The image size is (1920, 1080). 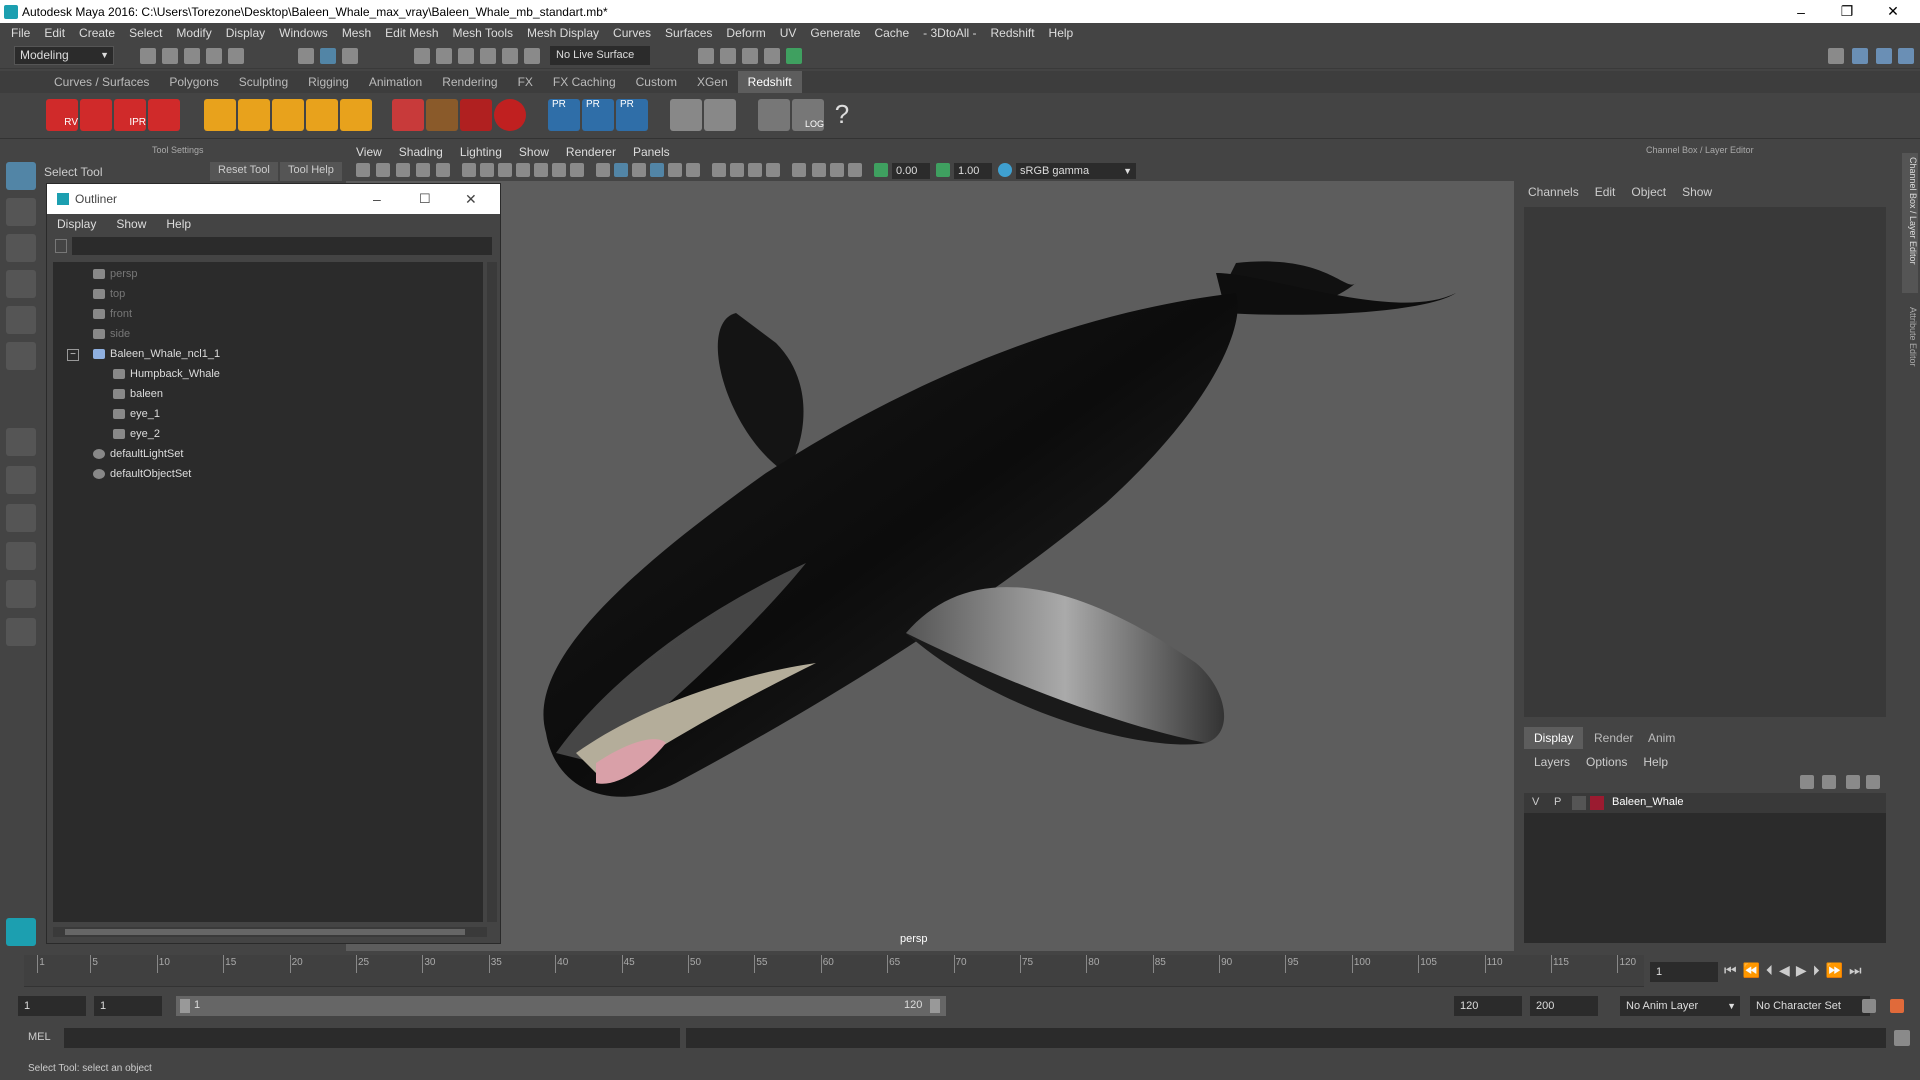 What do you see at coordinates (561, 1006) in the screenshot?
I see `range-bar: 1 120` at bounding box center [561, 1006].